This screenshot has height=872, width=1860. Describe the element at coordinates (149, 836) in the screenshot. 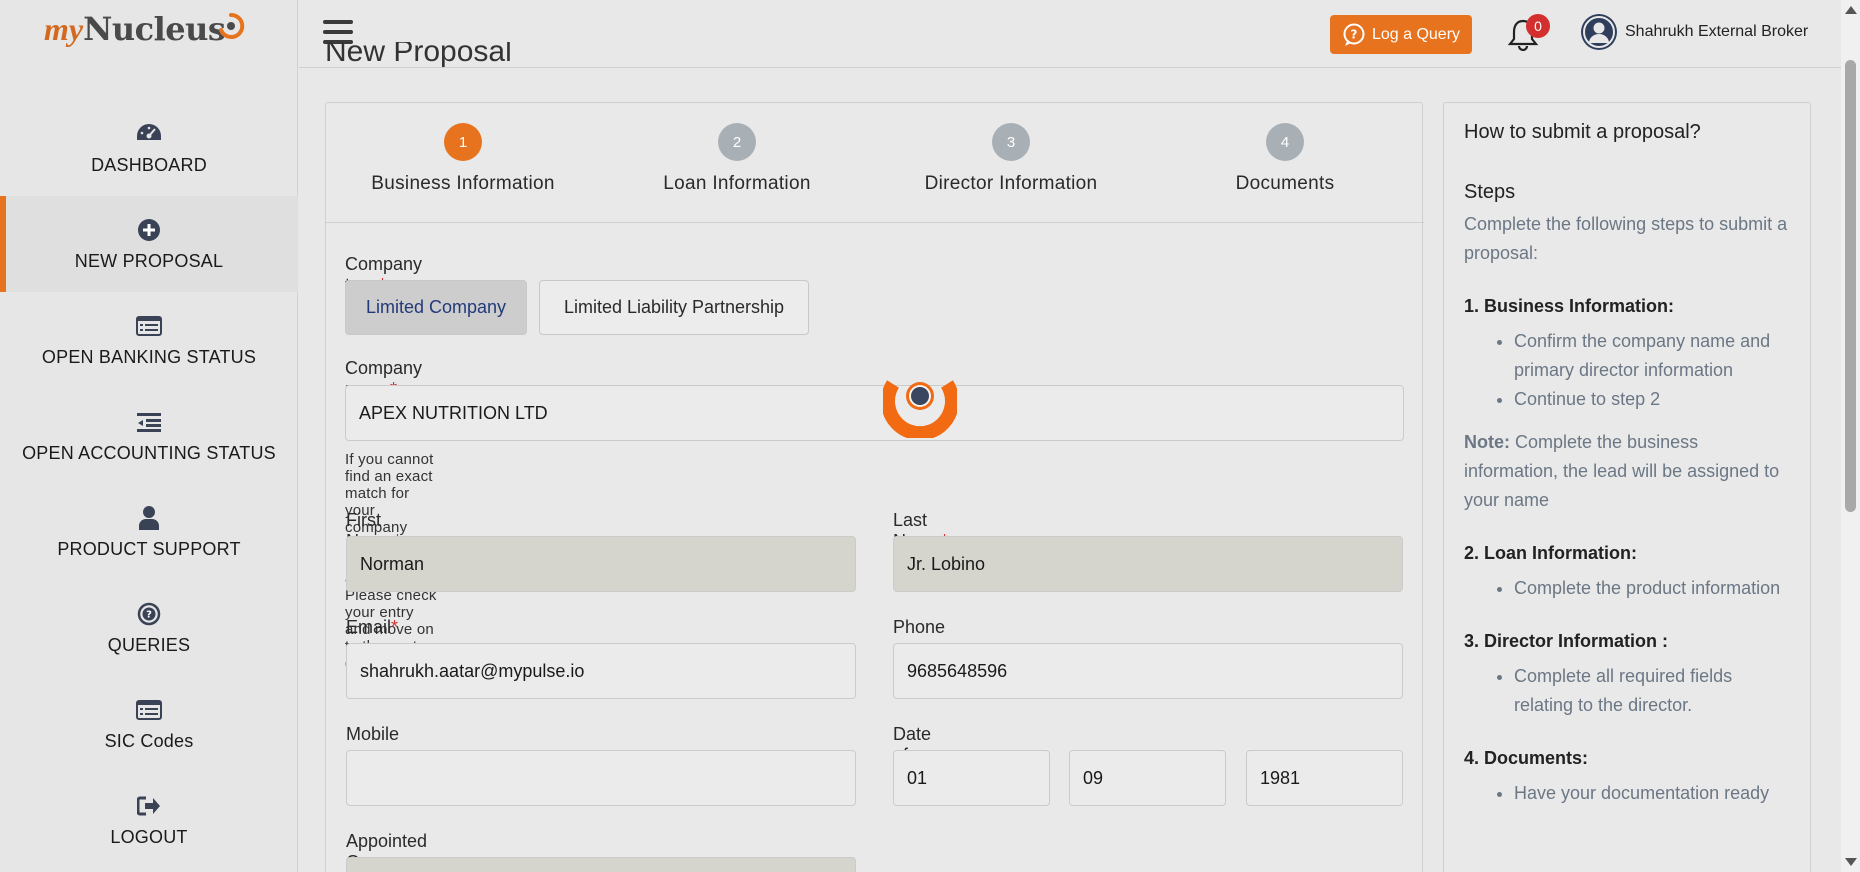

I see `sidebar-item-label: LOGOUT` at that location.